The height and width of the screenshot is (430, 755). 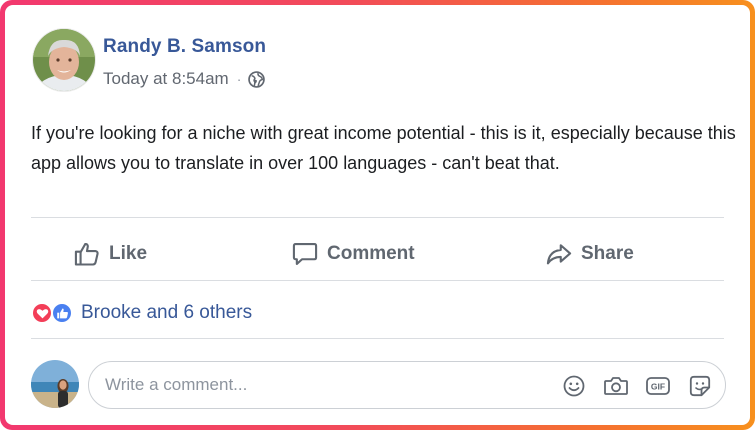 What do you see at coordinates (42, 313) in the screenshot?
I see `love-reaction-icon` at bounding box center [42, 313].